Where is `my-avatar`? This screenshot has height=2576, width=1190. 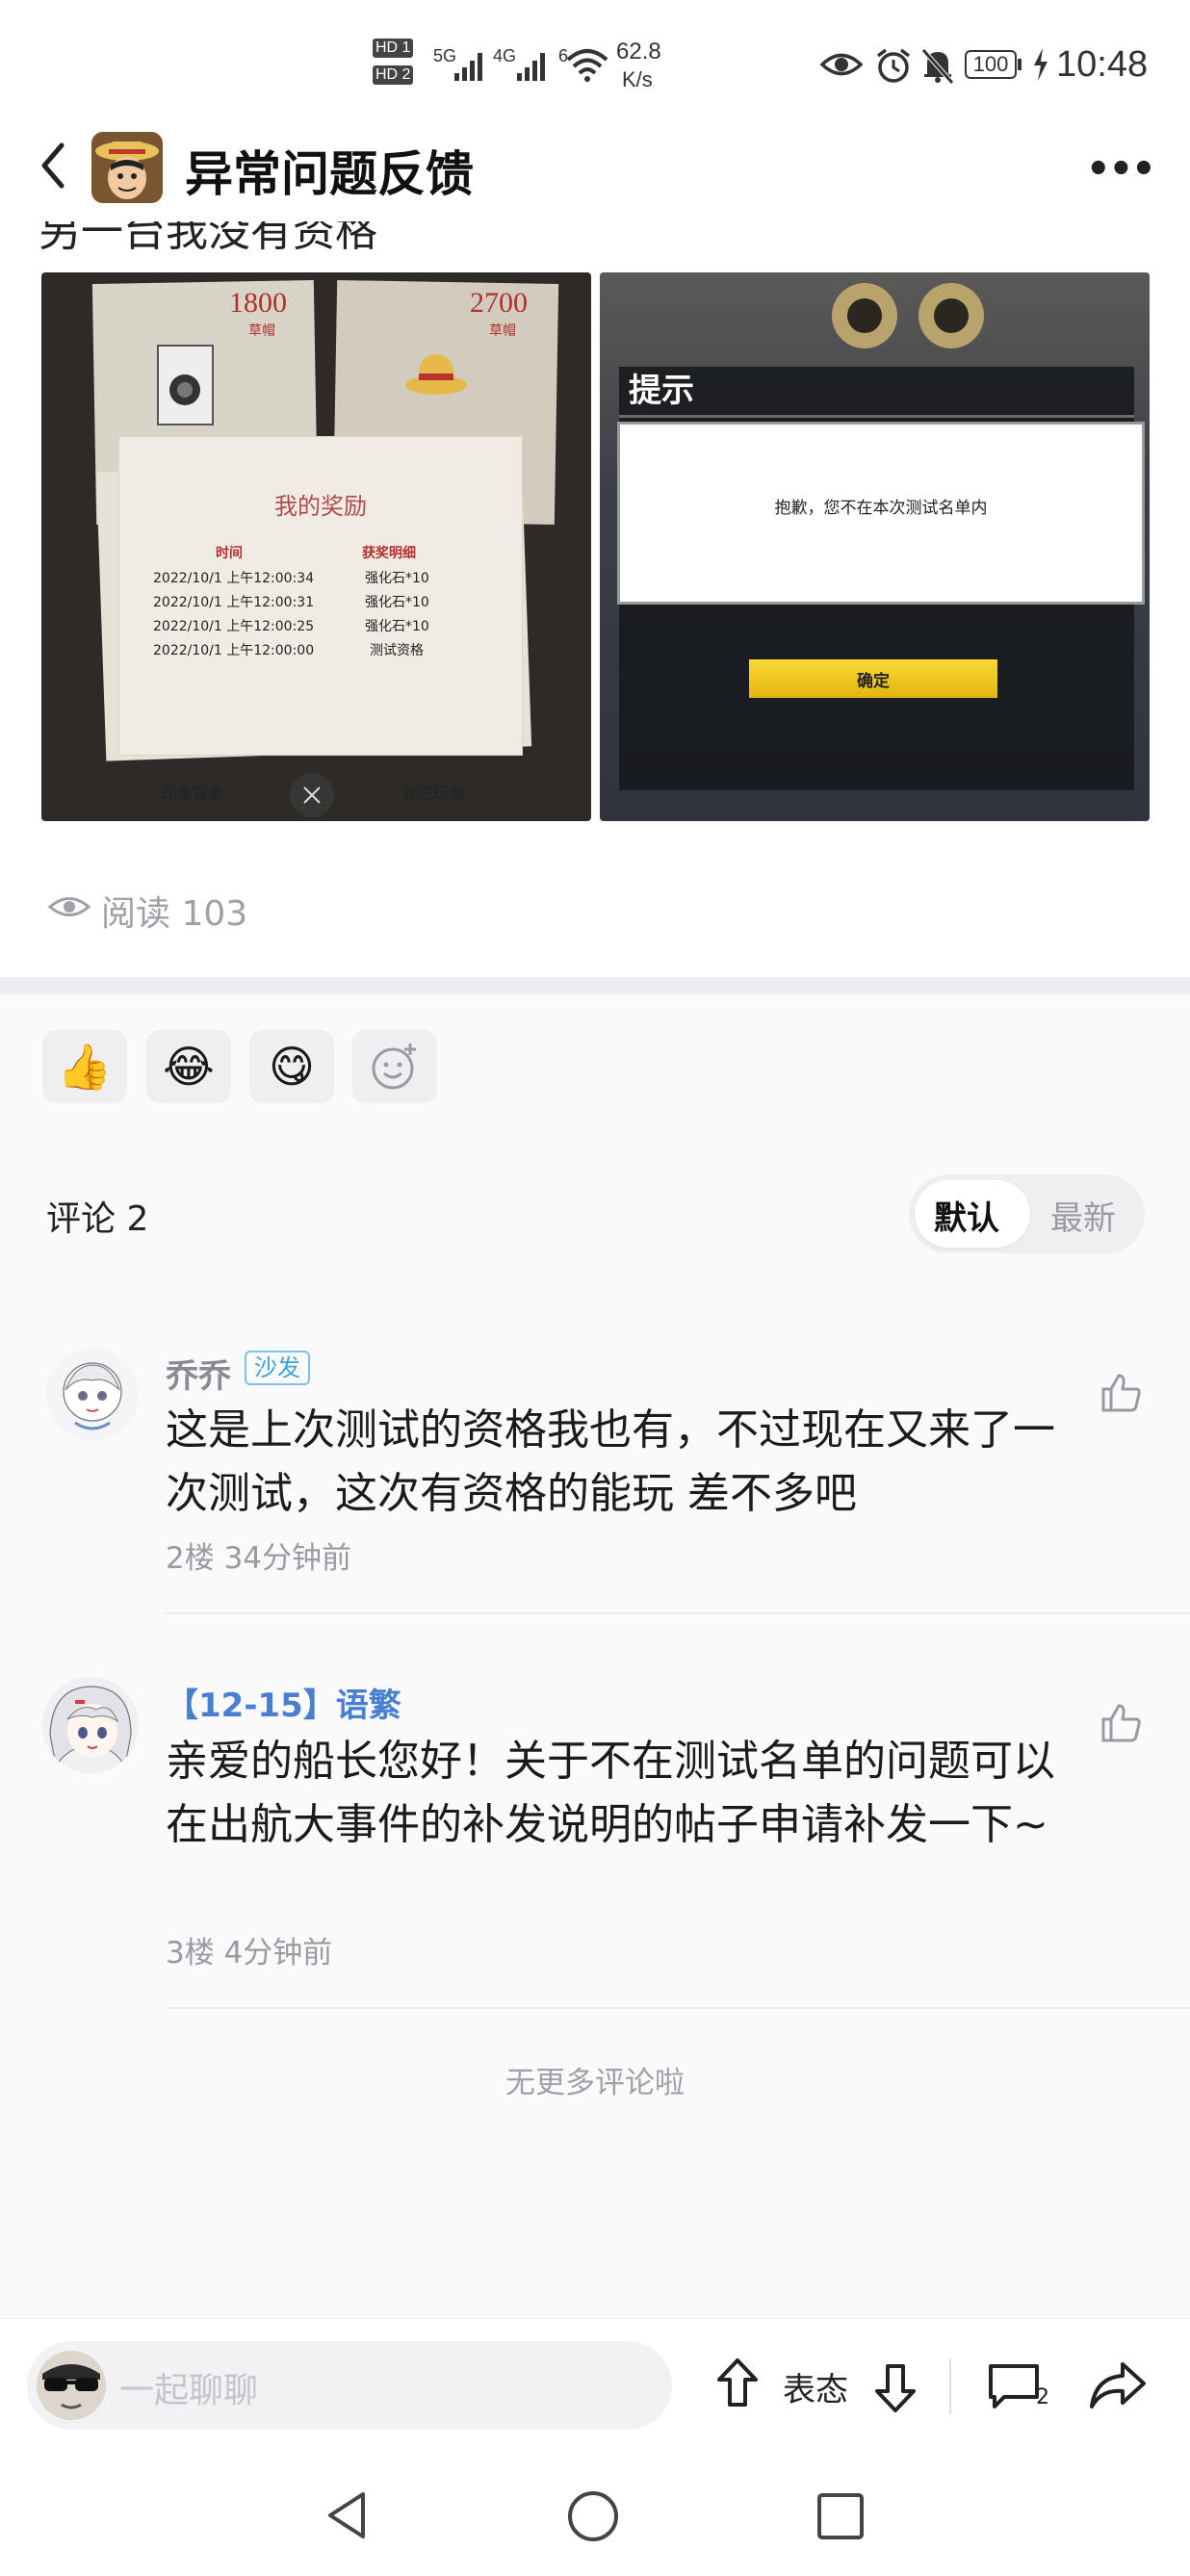
my-avatar is located at coordinates (72, 2385).